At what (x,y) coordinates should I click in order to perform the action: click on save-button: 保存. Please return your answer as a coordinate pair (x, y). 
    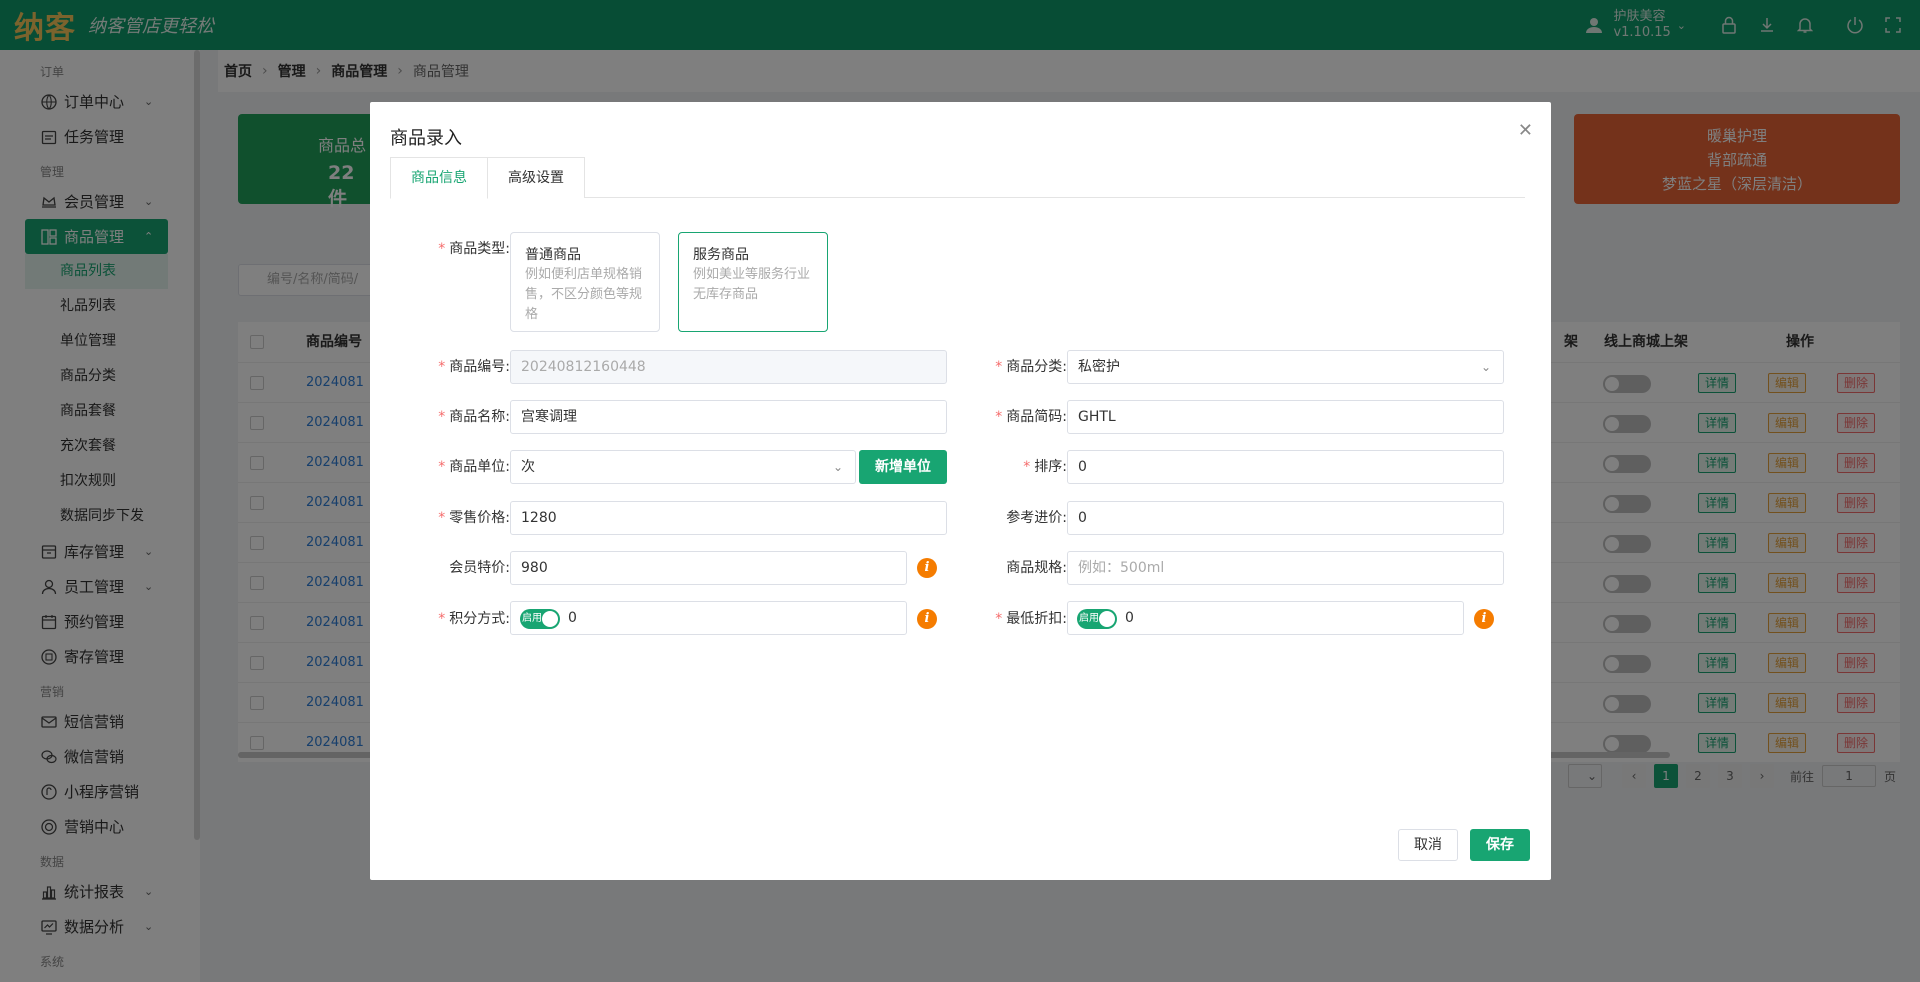
    Looking at the image, I should click on (1500, 845).